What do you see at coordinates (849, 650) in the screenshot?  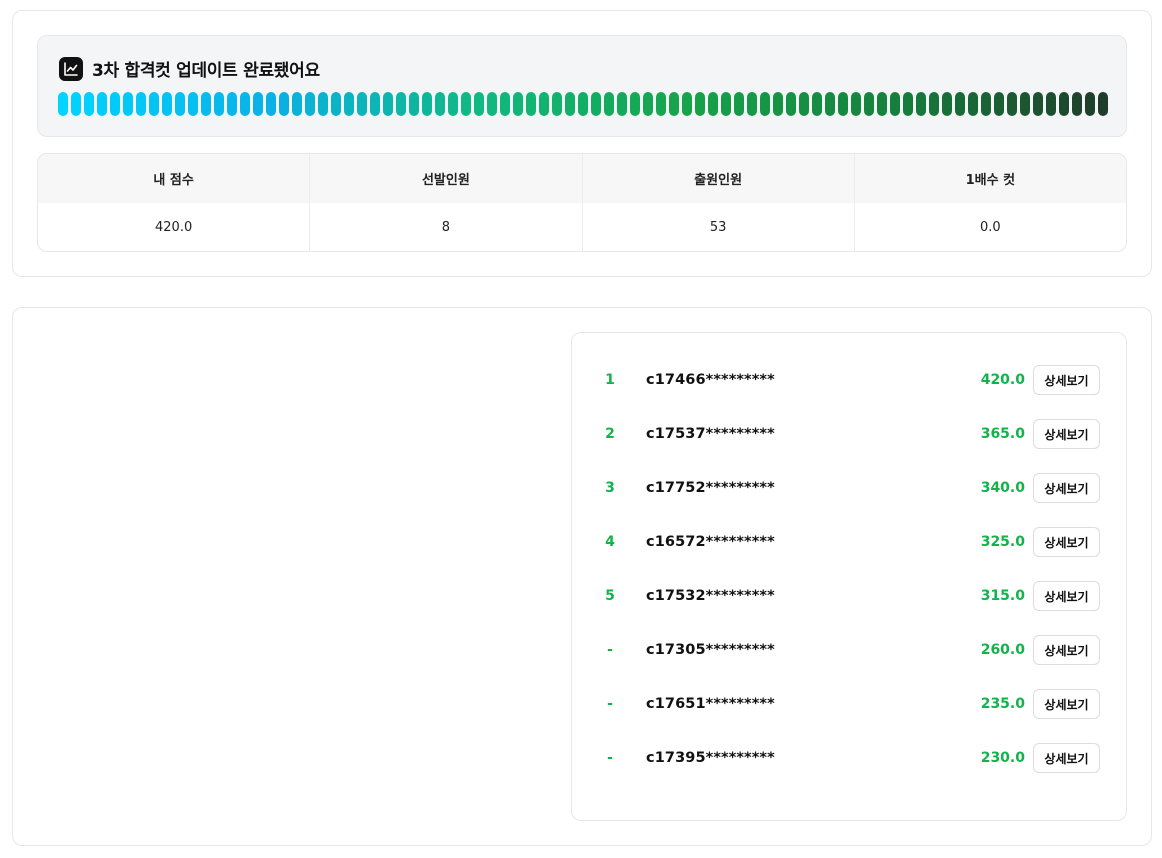 I see `list-item: - c17305********* 260.0 상세보기` at bounding box center [849, 650].